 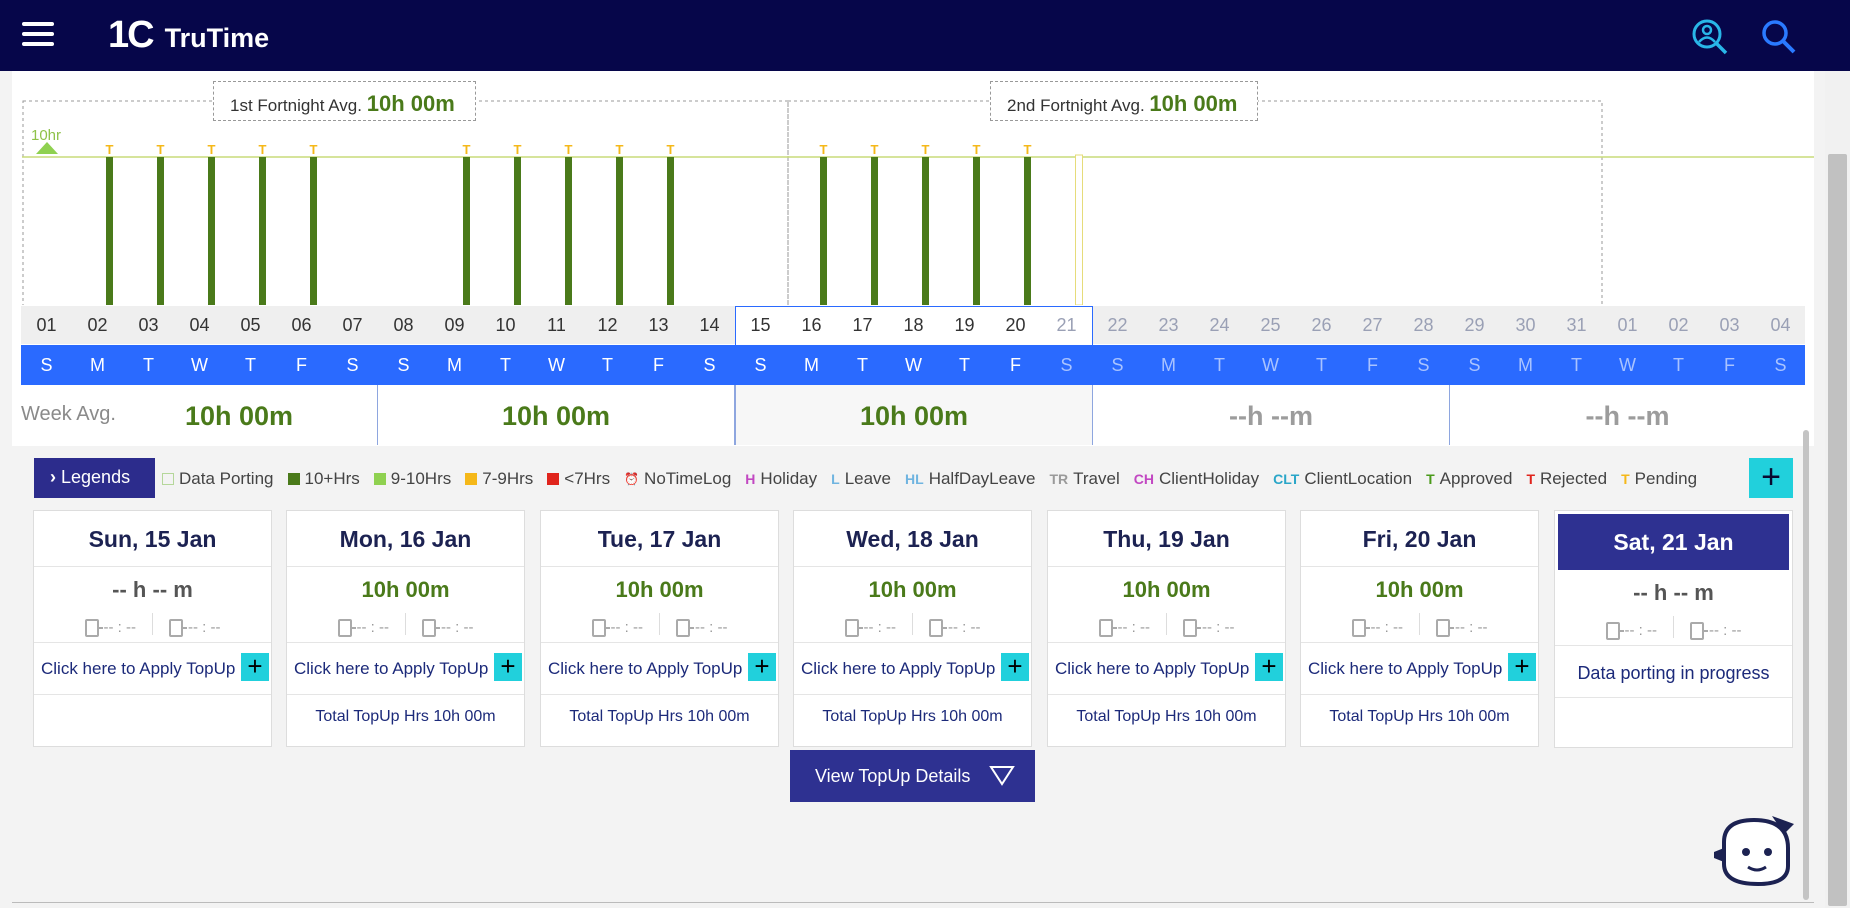 What do you see at coordinates (964, 325) in the screenshot?
I see `date-cell: 19` at bounding box center [964, 325].